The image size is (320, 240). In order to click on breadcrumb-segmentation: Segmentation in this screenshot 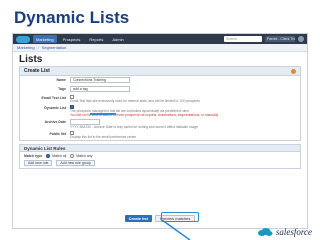, I will do `click(54, 47)`.